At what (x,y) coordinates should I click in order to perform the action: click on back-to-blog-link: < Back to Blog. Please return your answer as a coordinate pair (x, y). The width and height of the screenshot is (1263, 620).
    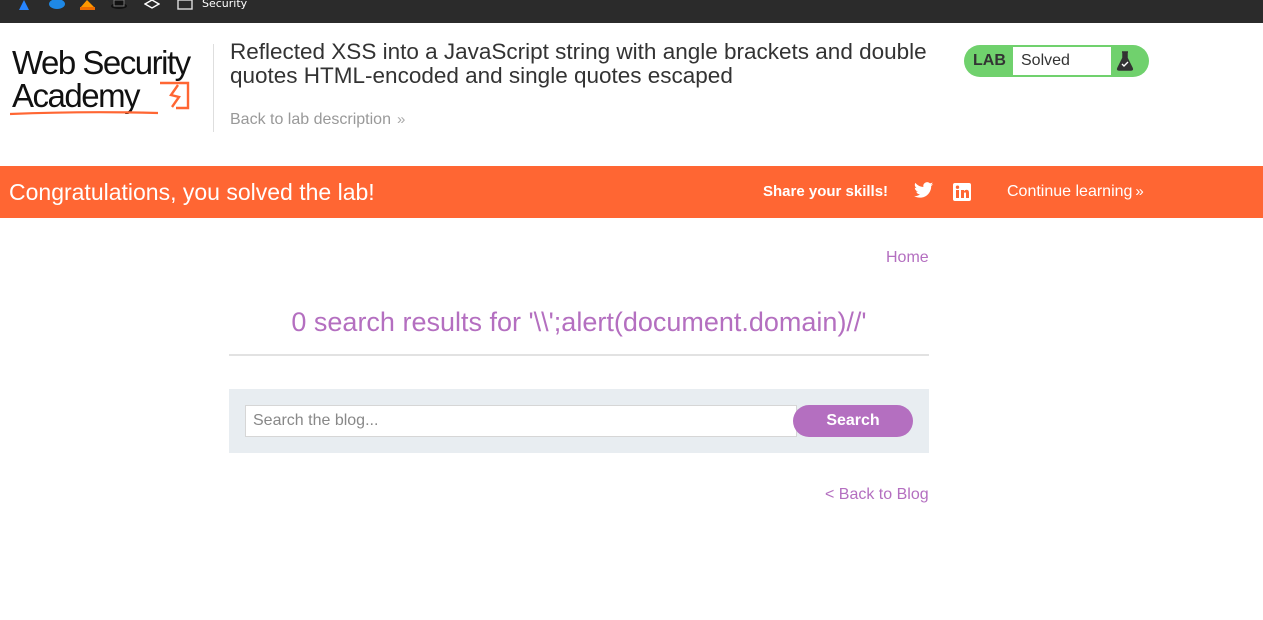
    Looking at the image, I should click on (877, 495).